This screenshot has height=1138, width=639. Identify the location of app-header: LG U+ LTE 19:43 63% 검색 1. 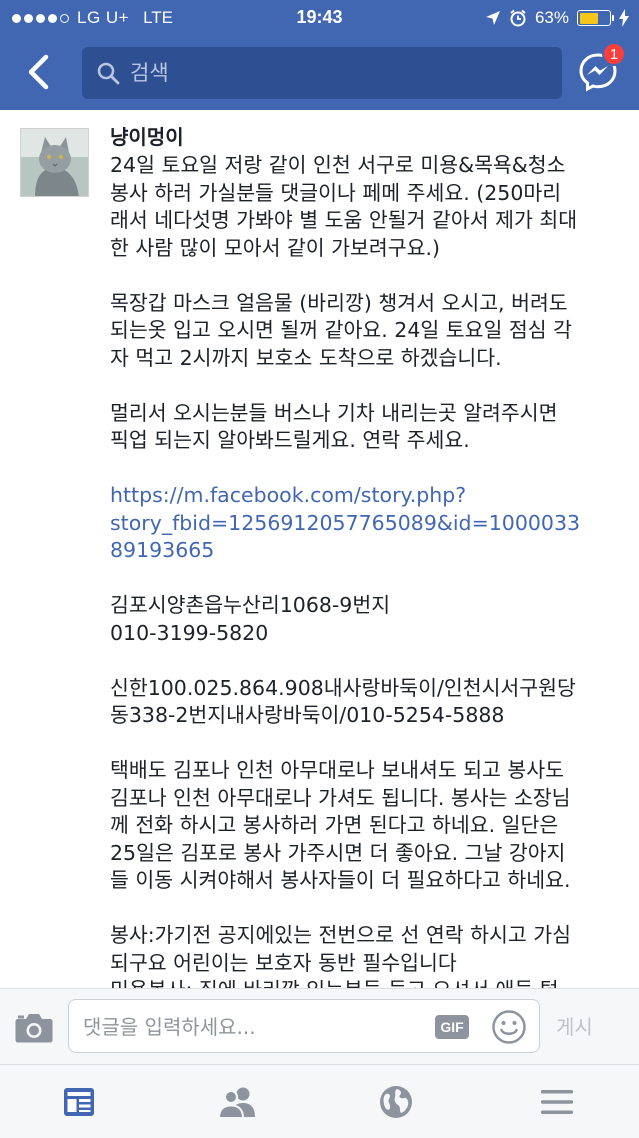
(319, 55).